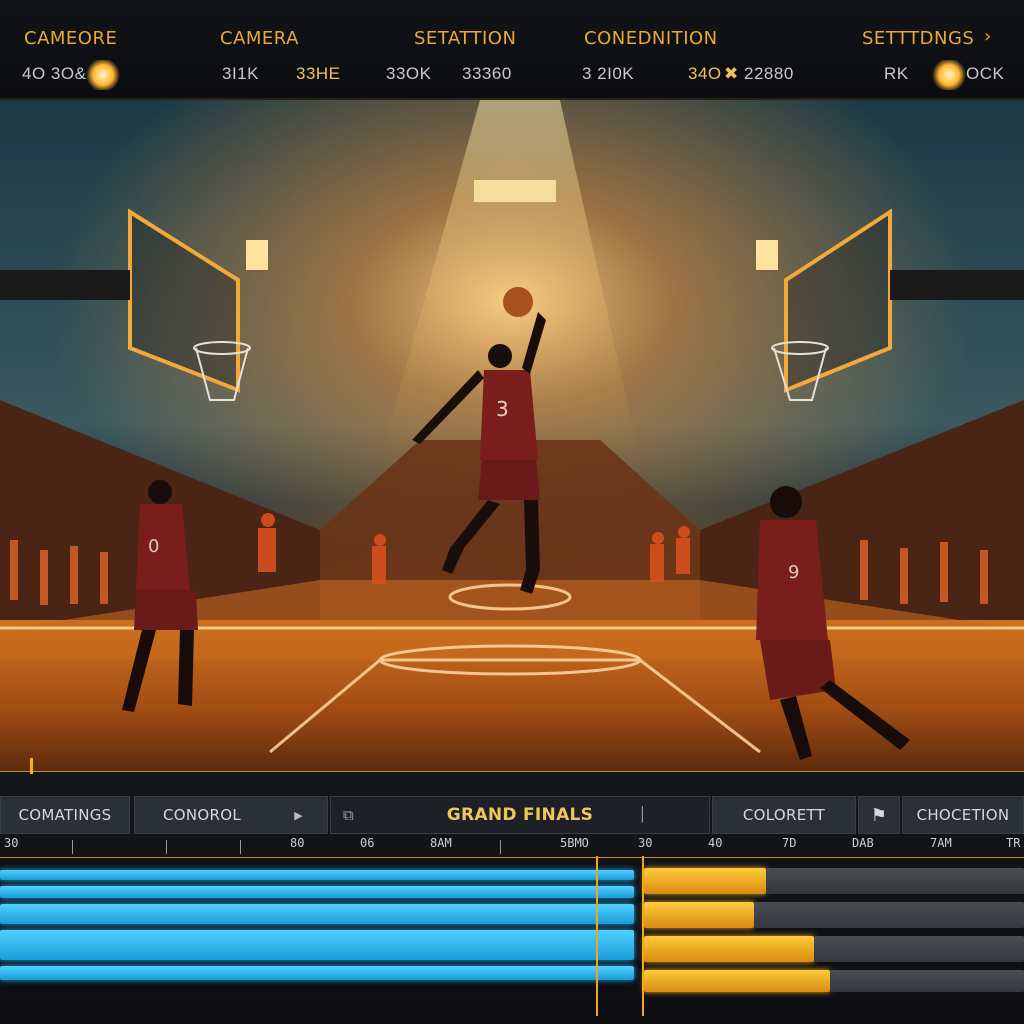 This screenshot has height=1024, width=1024. I want to click on tab-coatings: COMATINGS, so click(65, 815).